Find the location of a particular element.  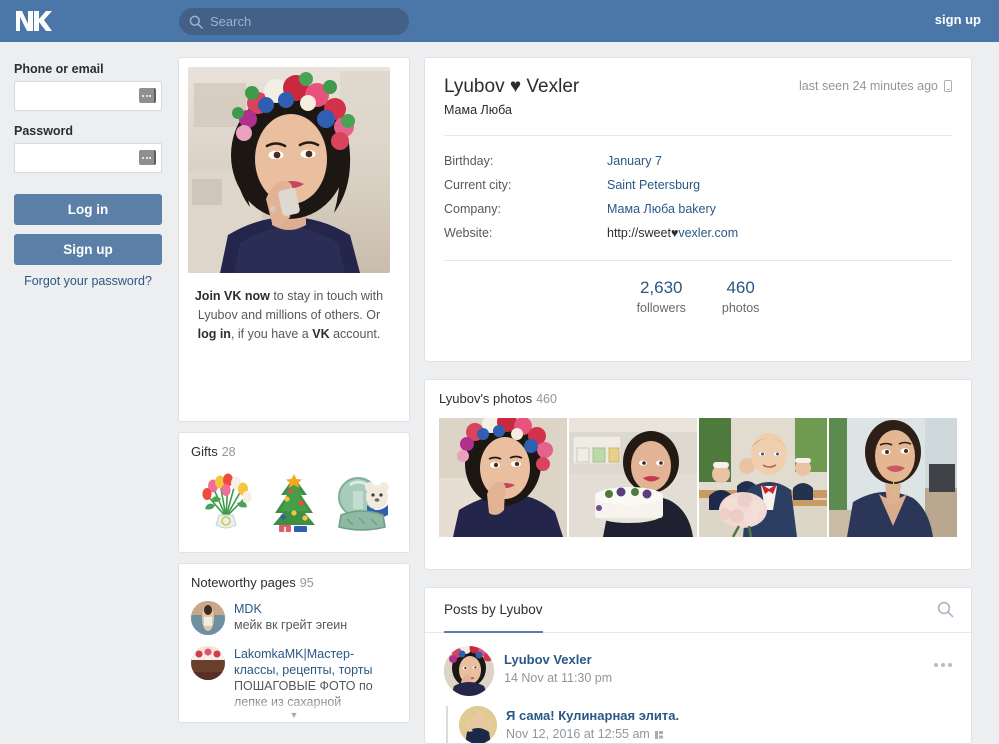

mobile-phone-icon is located at coordinates (948, 86).